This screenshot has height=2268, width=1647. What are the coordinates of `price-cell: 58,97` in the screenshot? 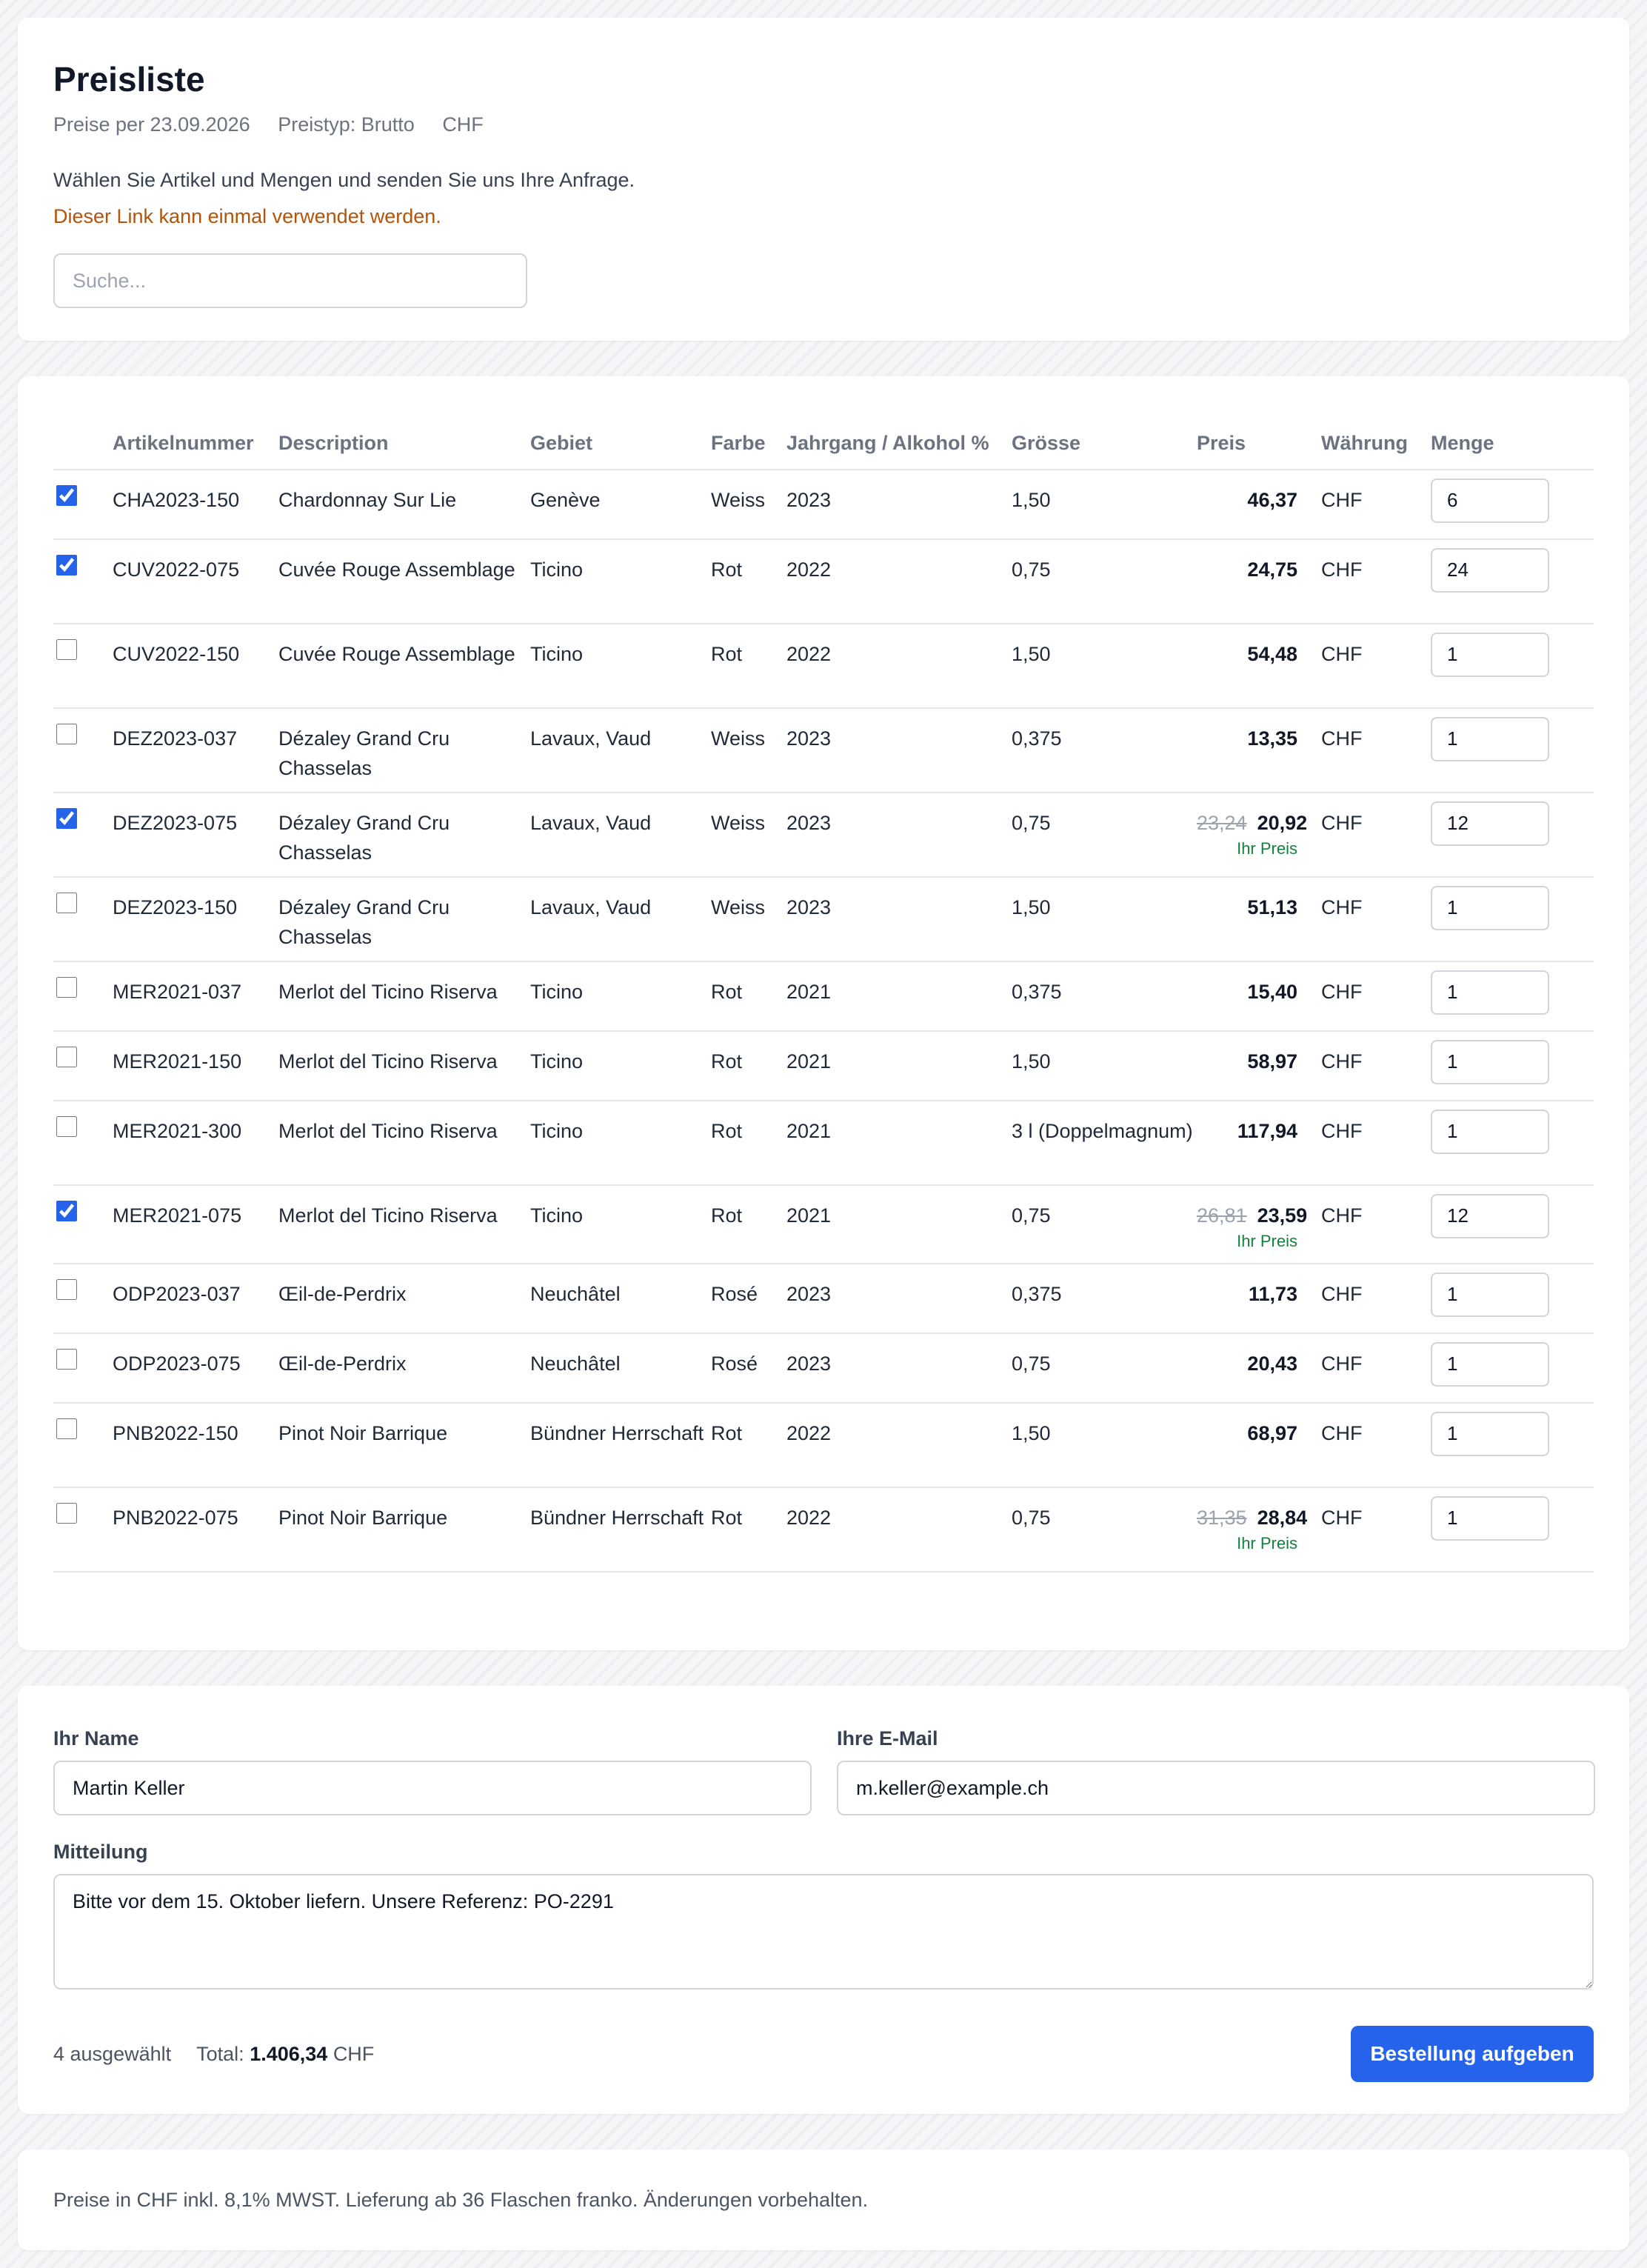 It's located at (1259, 1066).